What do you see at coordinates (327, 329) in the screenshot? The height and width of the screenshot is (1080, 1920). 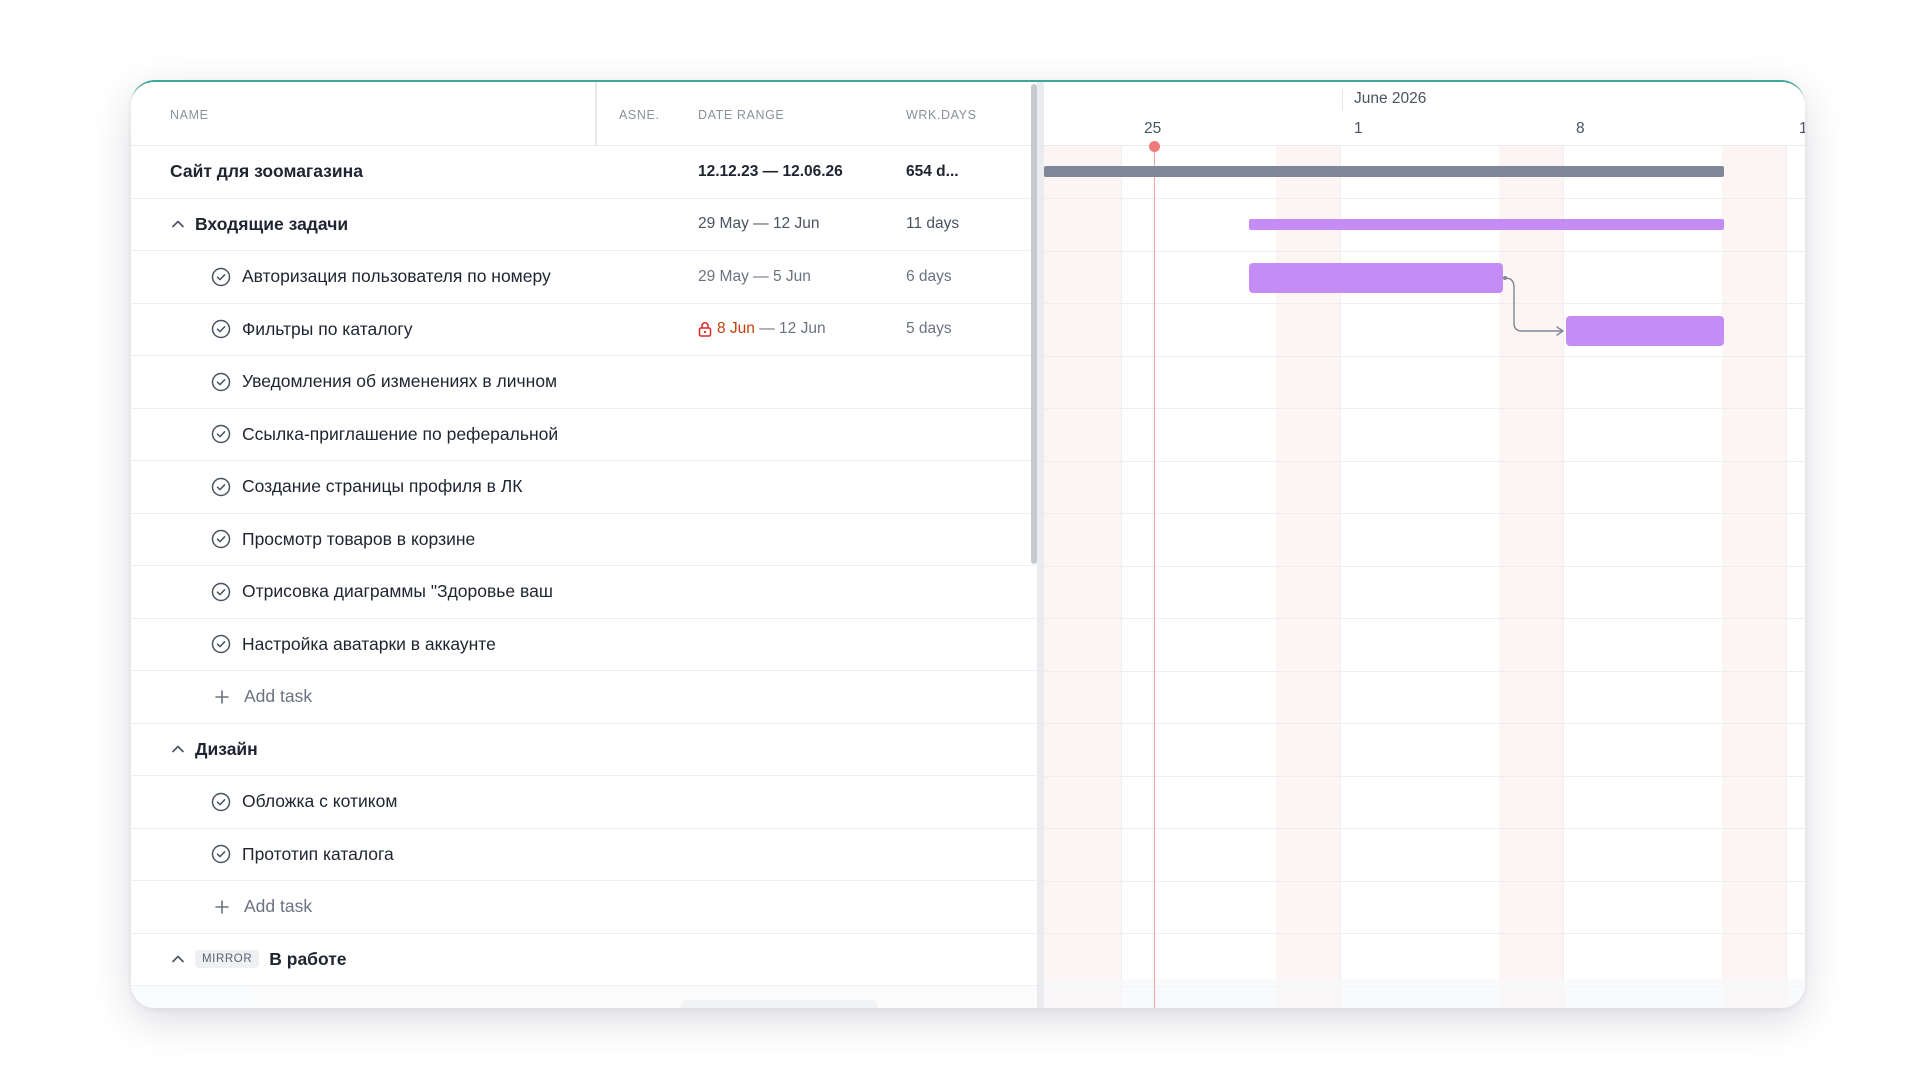 I see `task-name: Фильтры по каталогу` at bounding box center [327, 329].